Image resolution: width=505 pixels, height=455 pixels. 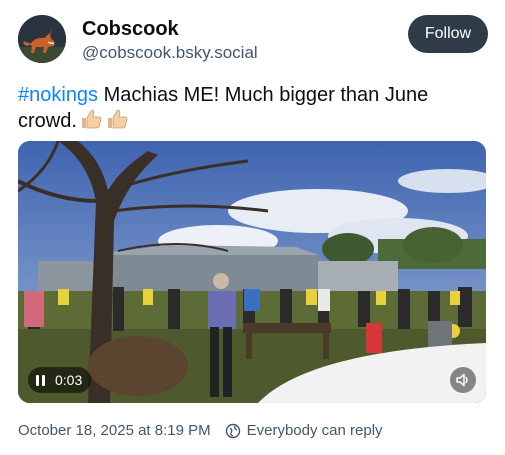 I want to click on hashtag-link: #nokings, so click(x=58, y=95).